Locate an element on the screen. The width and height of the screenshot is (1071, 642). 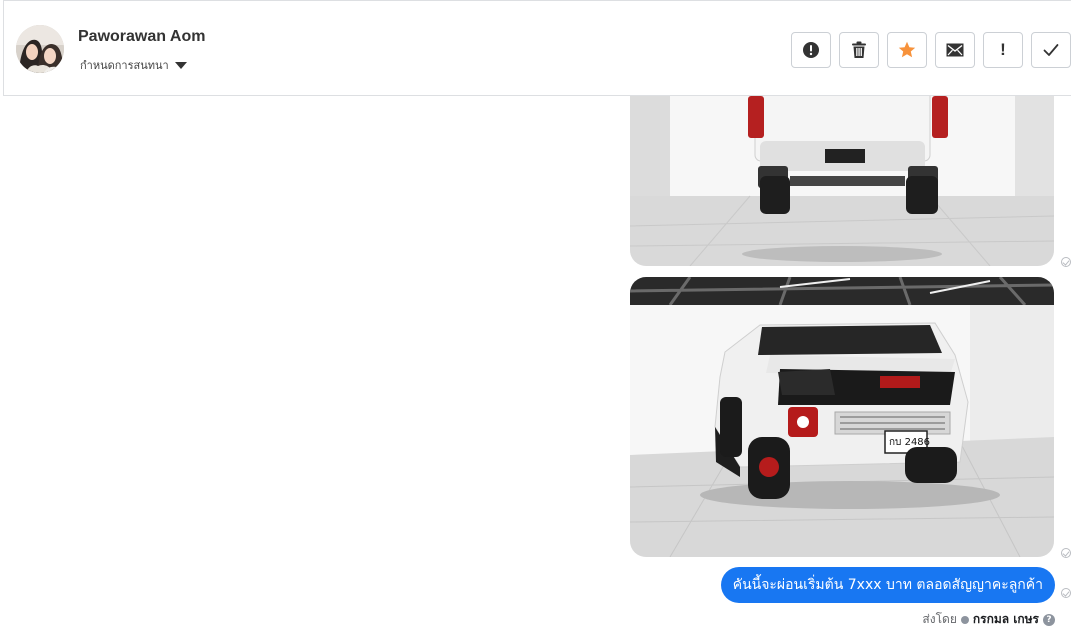
alert-circle-icon is located at coordinates (811, 50).